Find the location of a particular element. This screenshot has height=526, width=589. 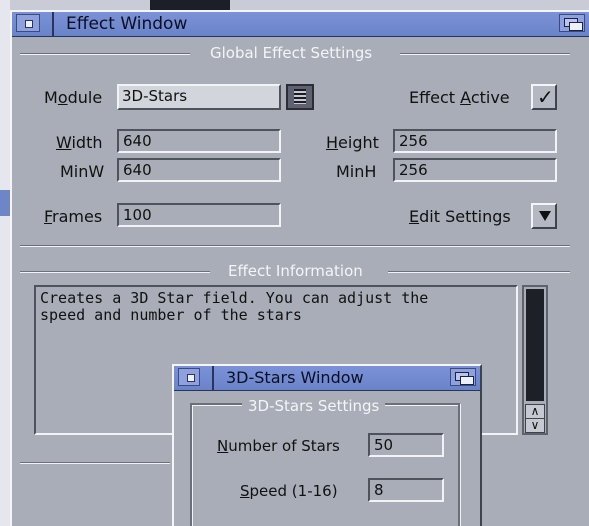

background-panel is located at coordinates (5, 263).